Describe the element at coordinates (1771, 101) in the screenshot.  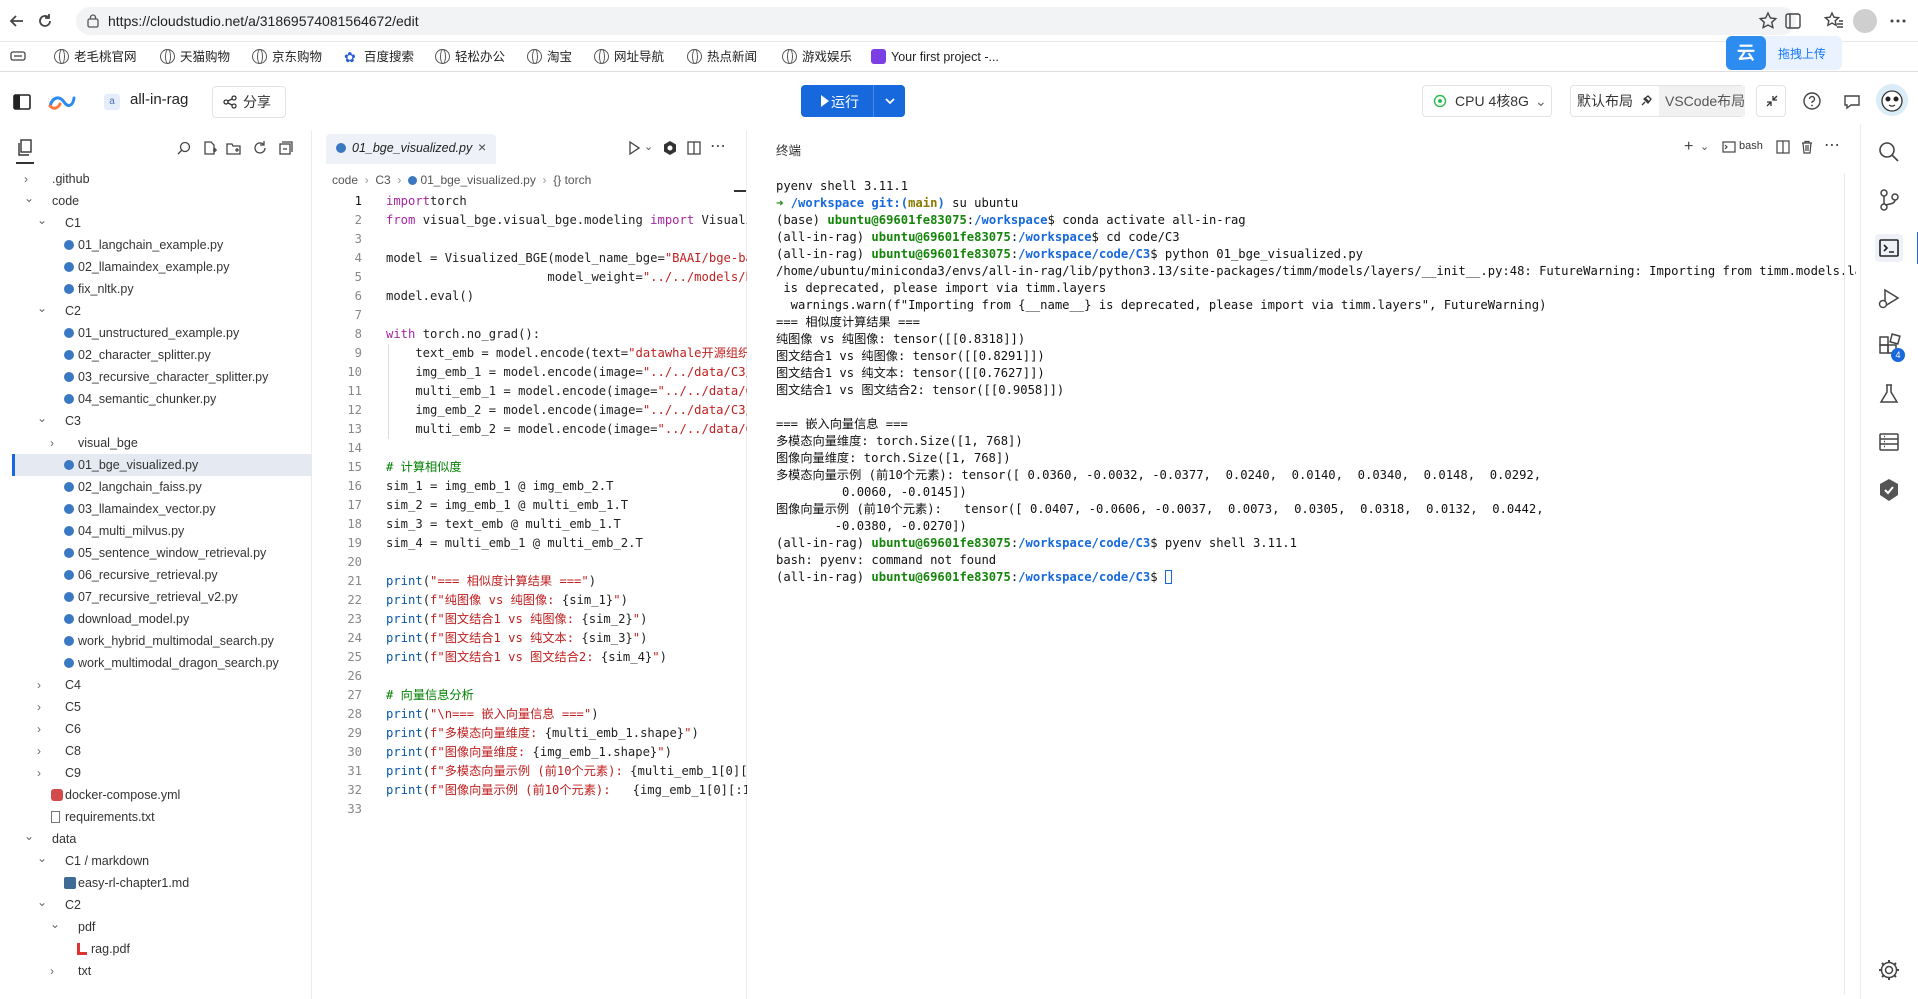
I see `collapse-button` at that location.